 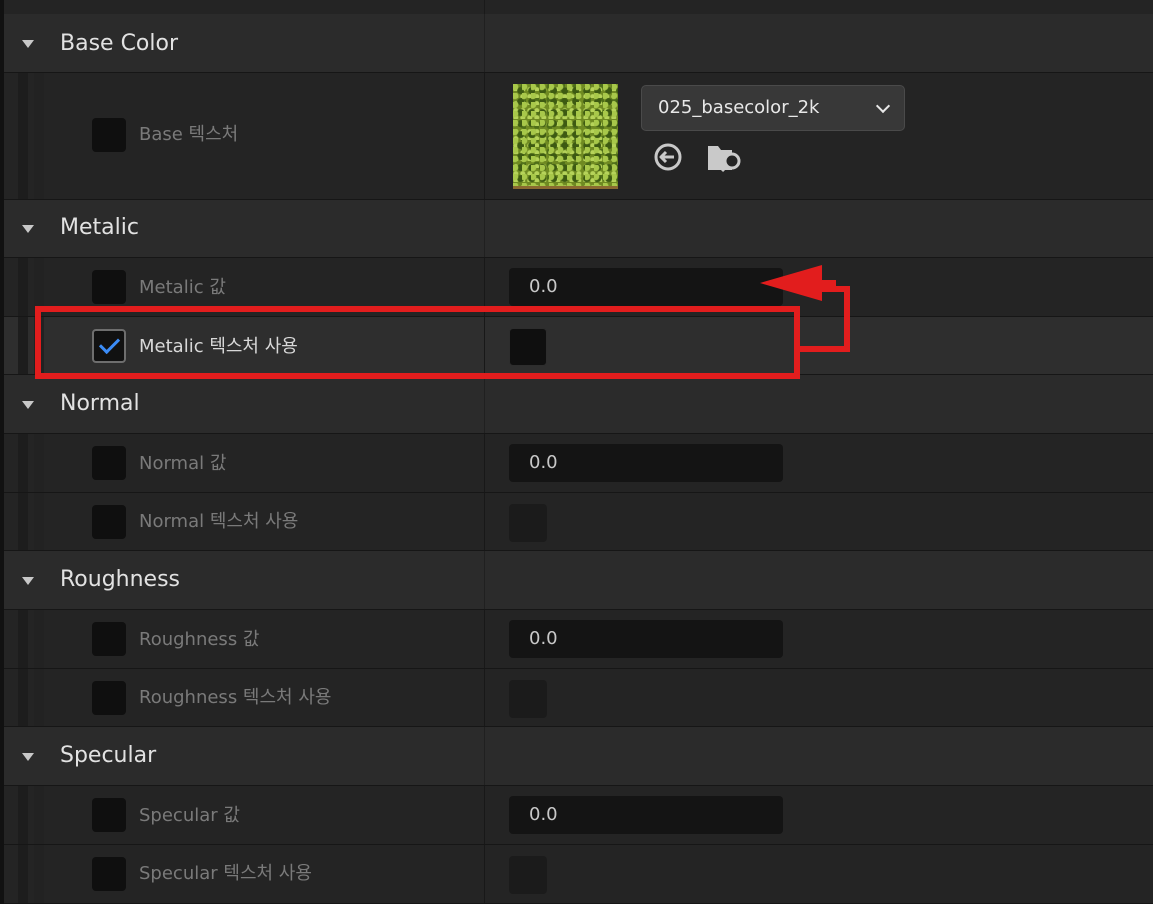 I want to click on category-label: Specular, so click(x=108, y=755).